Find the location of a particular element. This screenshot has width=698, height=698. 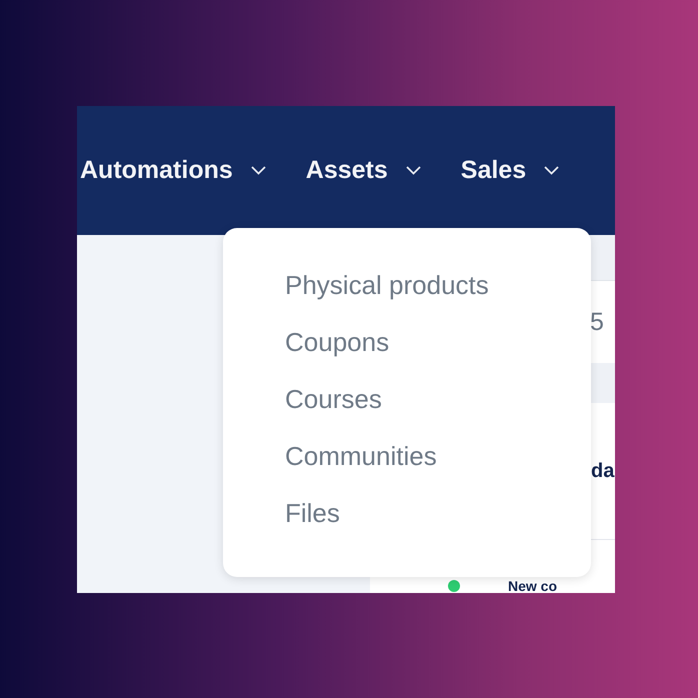

status-dot is located at coordinates (454, 586).